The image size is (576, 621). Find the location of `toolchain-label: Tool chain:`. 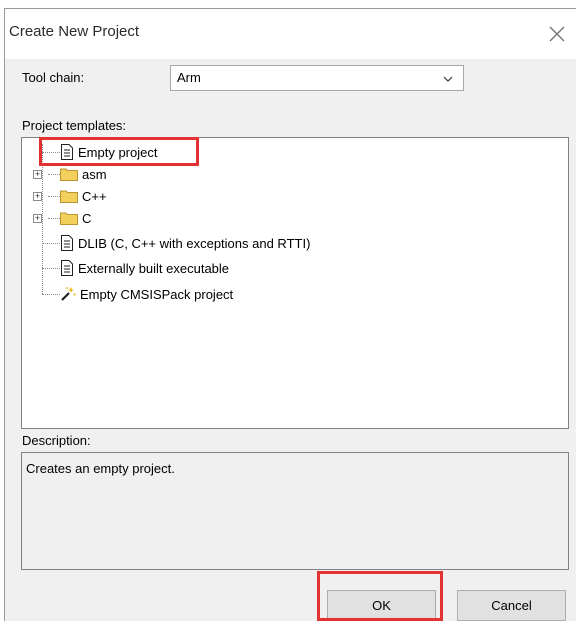

toolchain-label: Tool chain: is located at coordinates (53, 77).